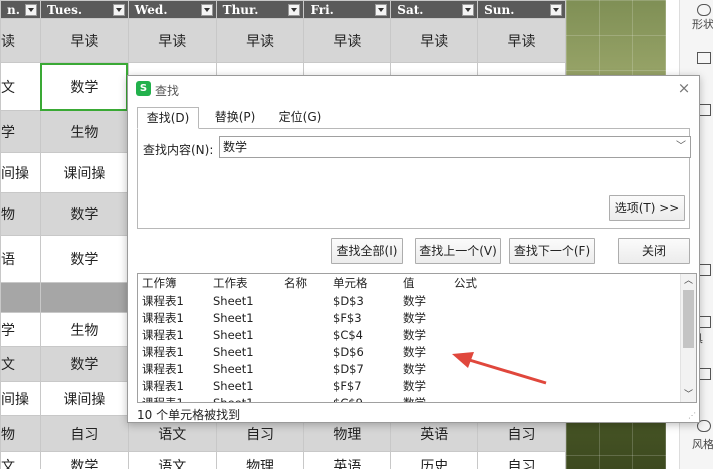 The height and width of the screenshot is (469, 713). Describe the element at coordinates (172, 460) in the screenshot. I see `grid-cell: 语文` at that location.